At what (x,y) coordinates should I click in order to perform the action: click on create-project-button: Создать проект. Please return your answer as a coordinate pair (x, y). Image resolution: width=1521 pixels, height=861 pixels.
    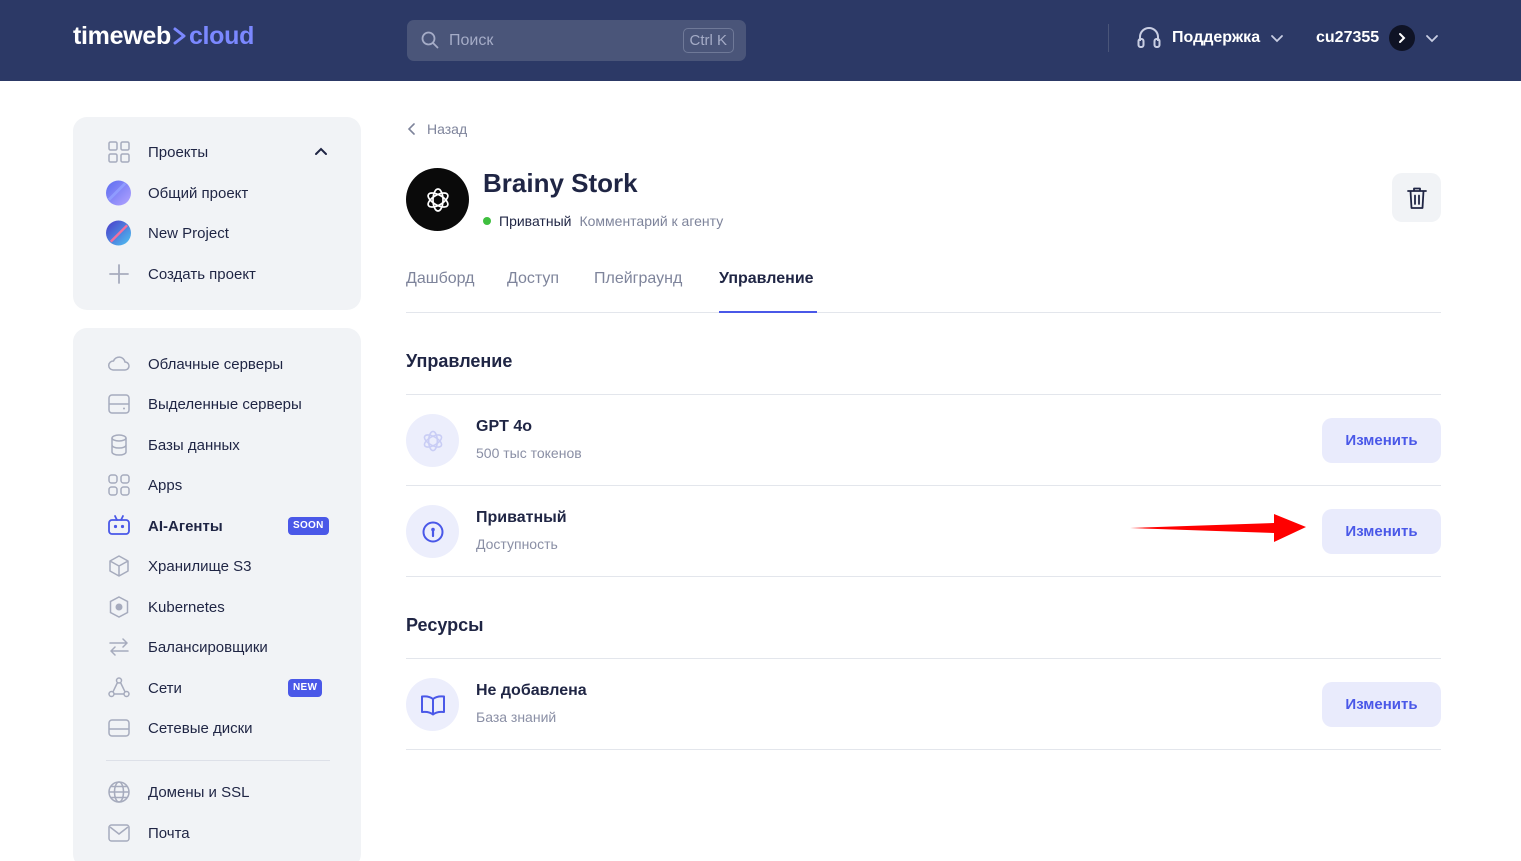
    Looking at the image, I should click on (181, 274).